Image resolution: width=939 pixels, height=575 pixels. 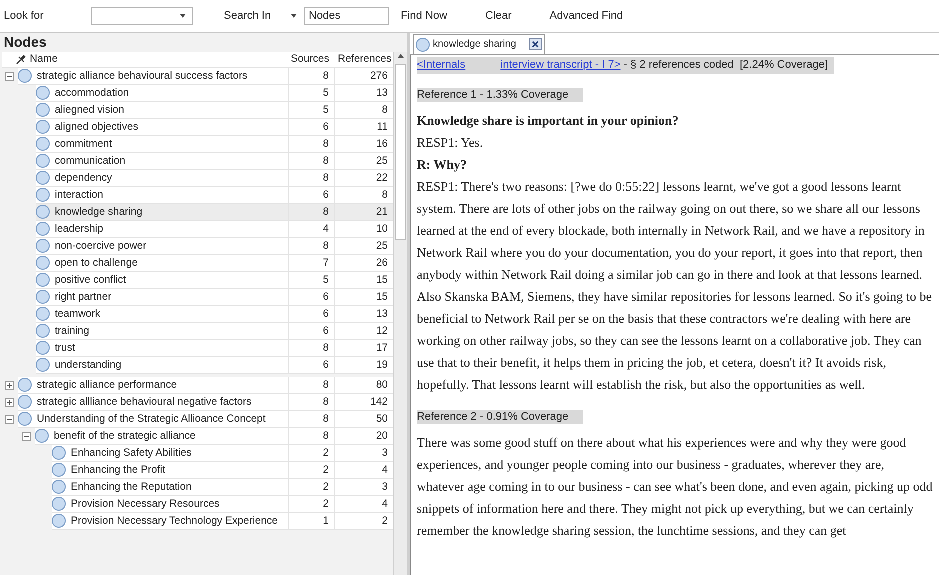 What do you see at coordinates (312, 521) in the screenshot?
I see `sources-cell: 1` at bounding box center [312, 521].